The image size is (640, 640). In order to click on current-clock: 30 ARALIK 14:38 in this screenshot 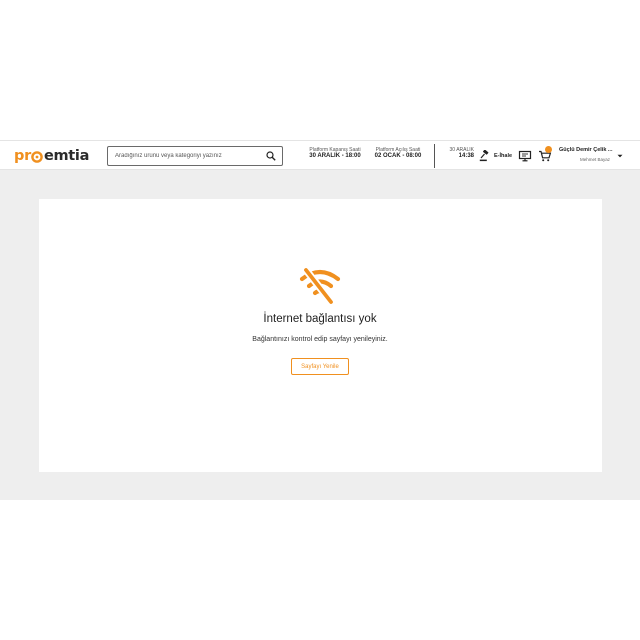, I will do `click(457, 154)`.